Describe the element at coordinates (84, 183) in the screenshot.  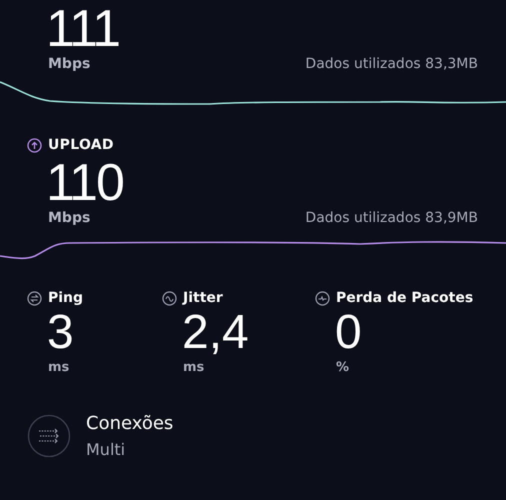
I see `speed-value: 110` at that location.